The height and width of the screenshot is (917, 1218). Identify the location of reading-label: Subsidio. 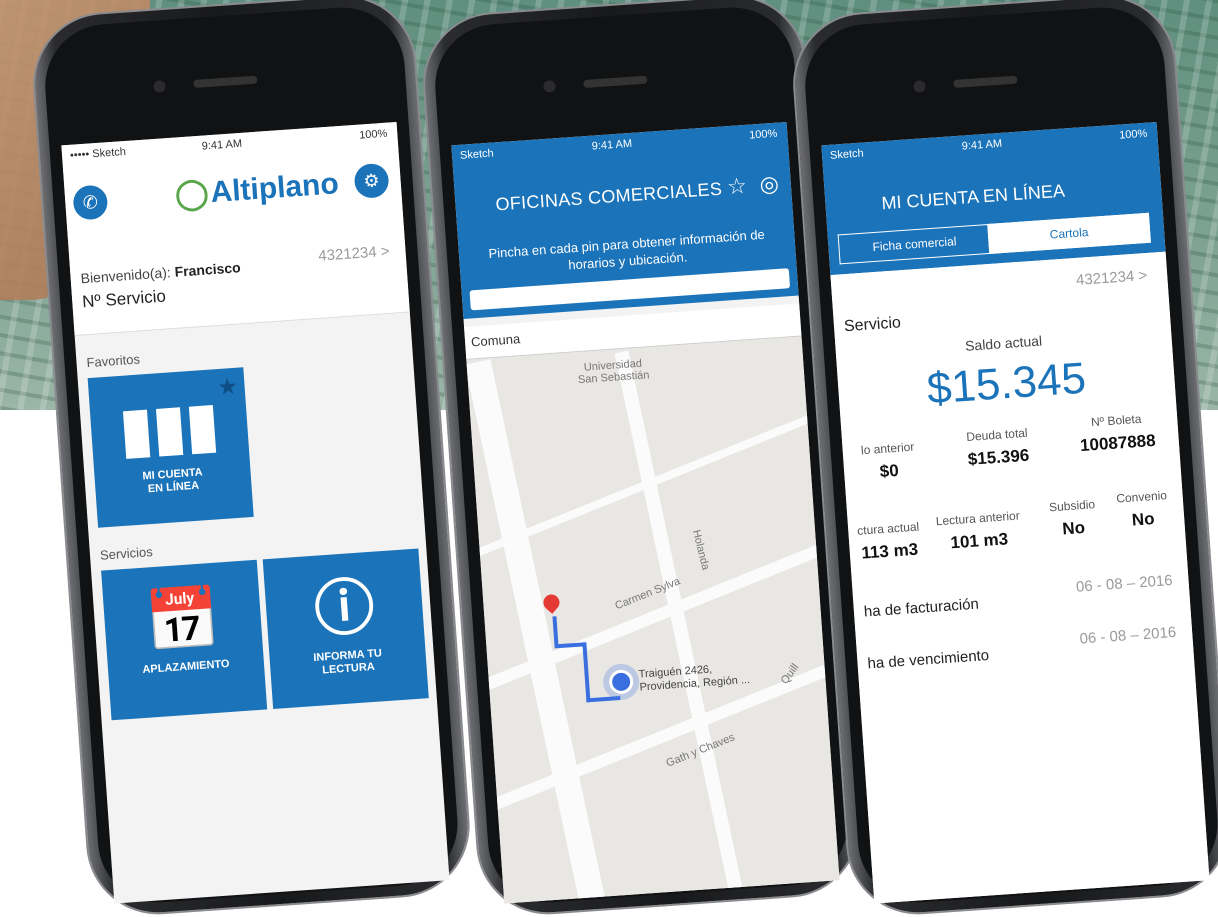
(1072, 506).